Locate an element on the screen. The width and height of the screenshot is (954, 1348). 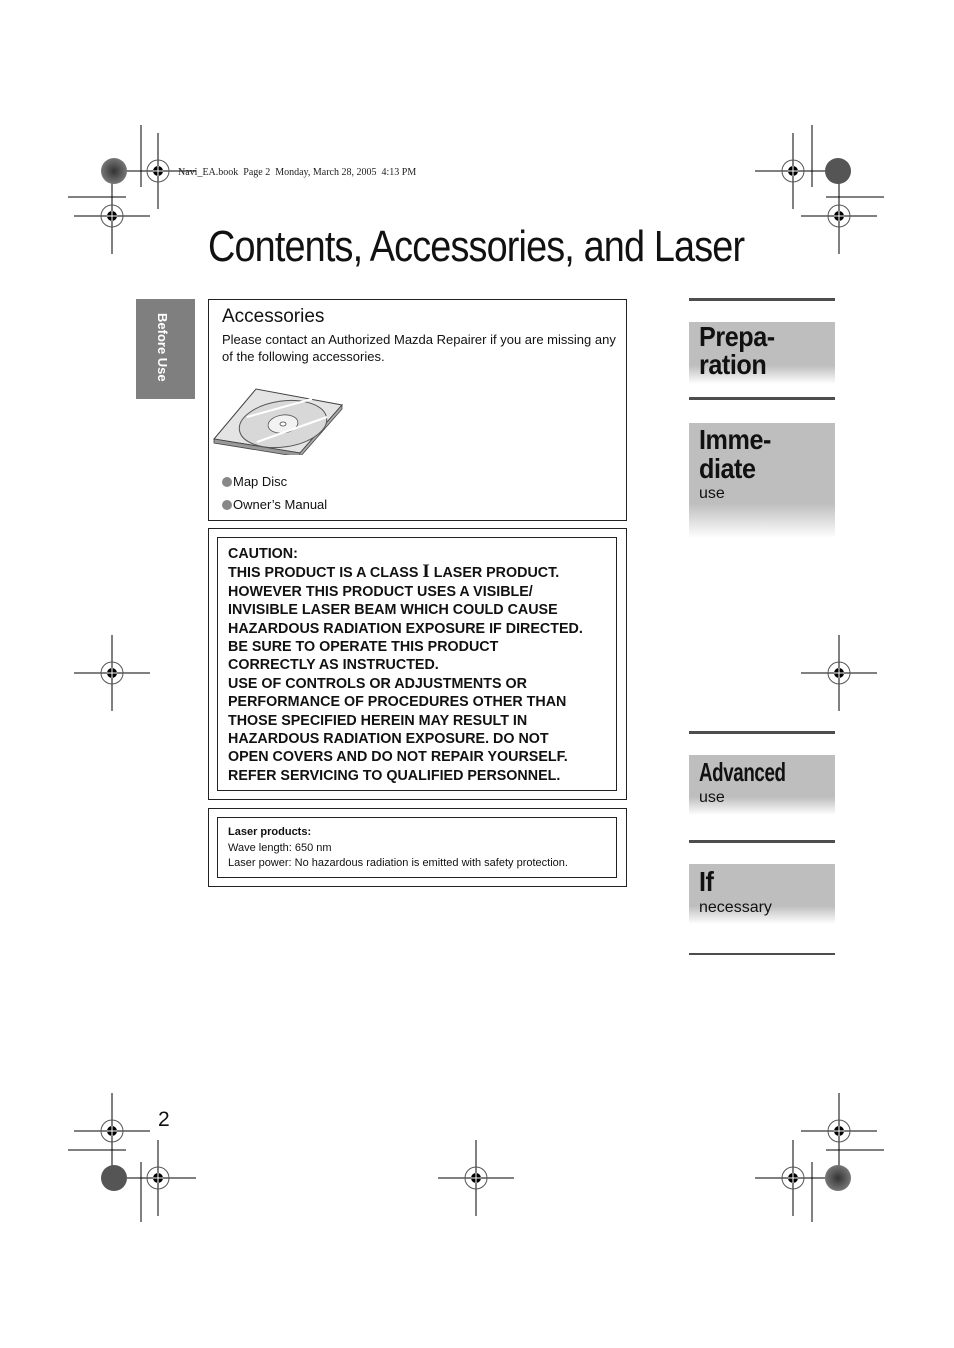
laser-heading: Laser products: is located at coordinates (270, 832).